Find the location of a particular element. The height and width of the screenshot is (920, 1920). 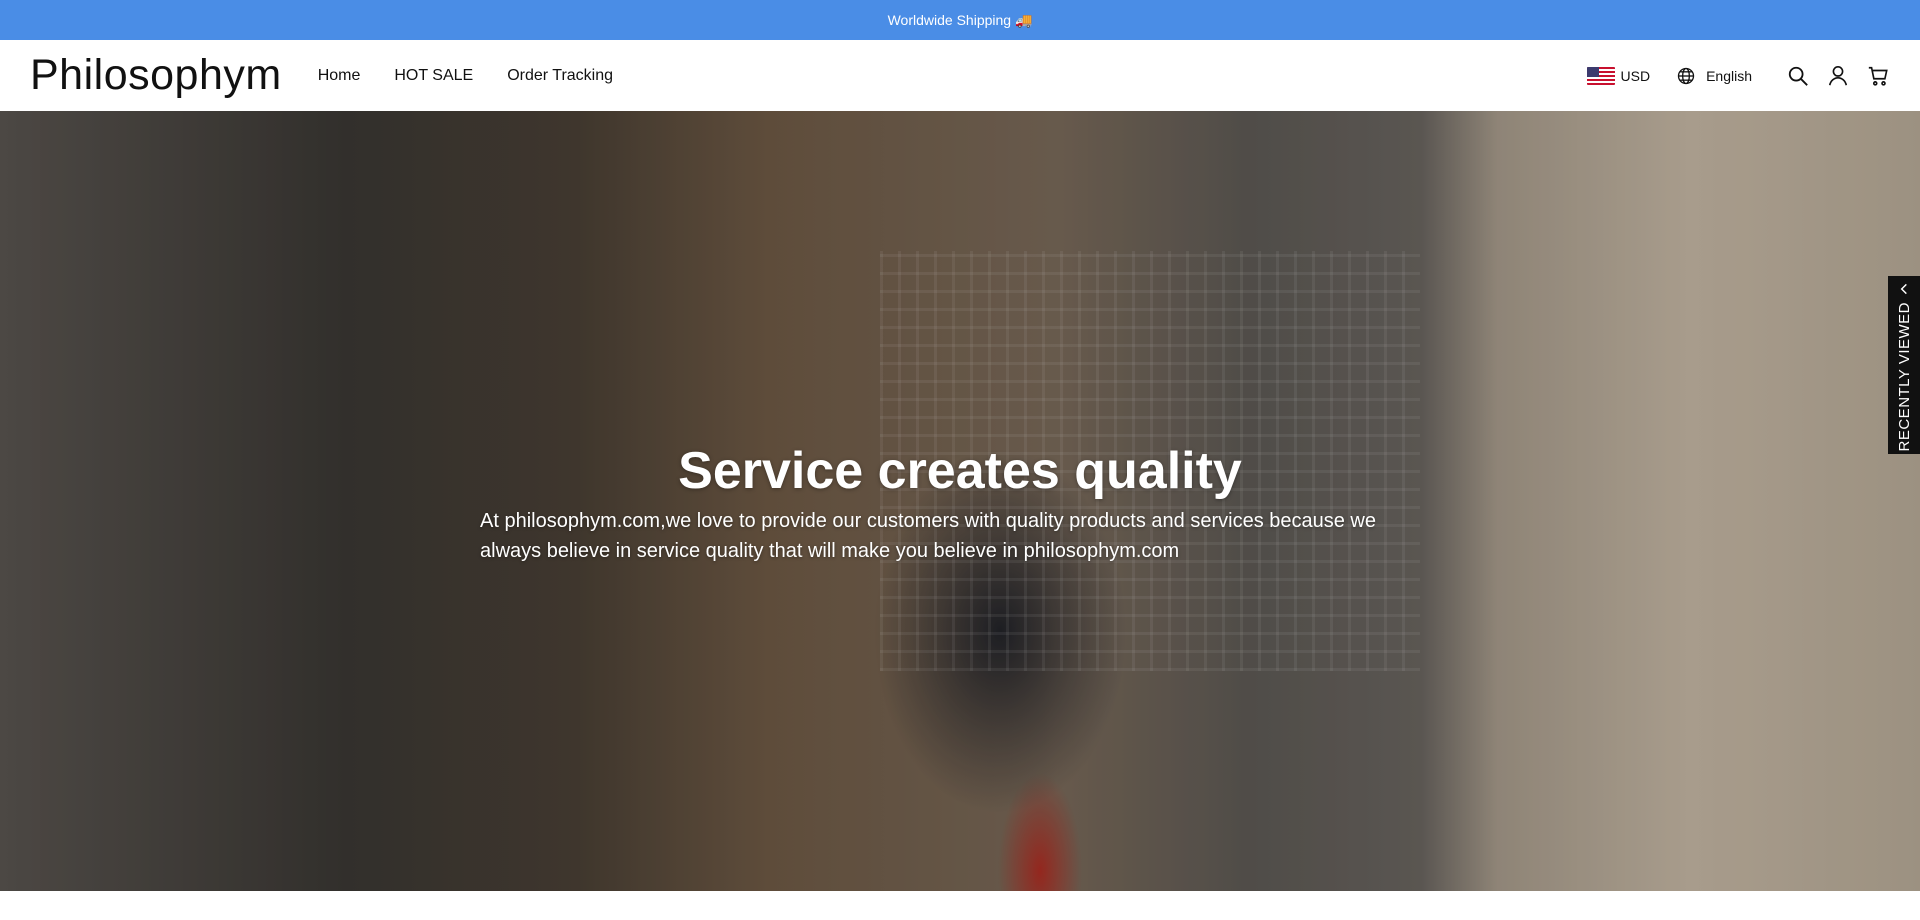

search-icon is located at coordinates (1798, 76).